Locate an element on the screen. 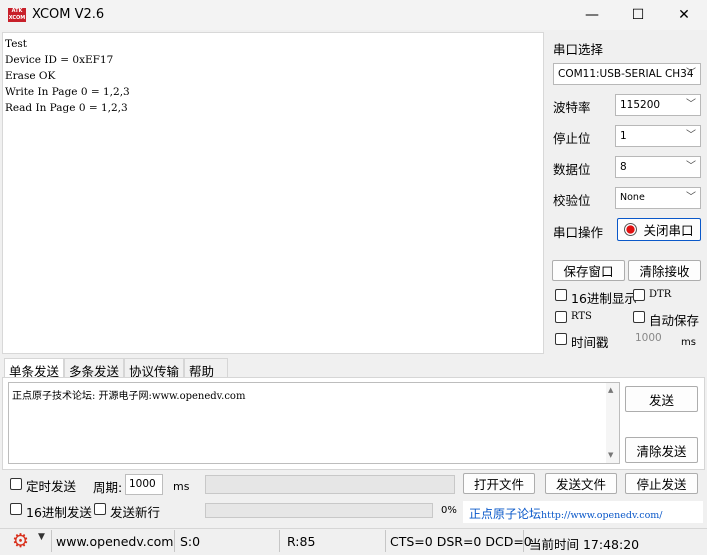 The width and height of the screenshot is (707, 555). forum-link: 正点原子论坛http://www.openedv.com/ is located at coordinates (583, 512).